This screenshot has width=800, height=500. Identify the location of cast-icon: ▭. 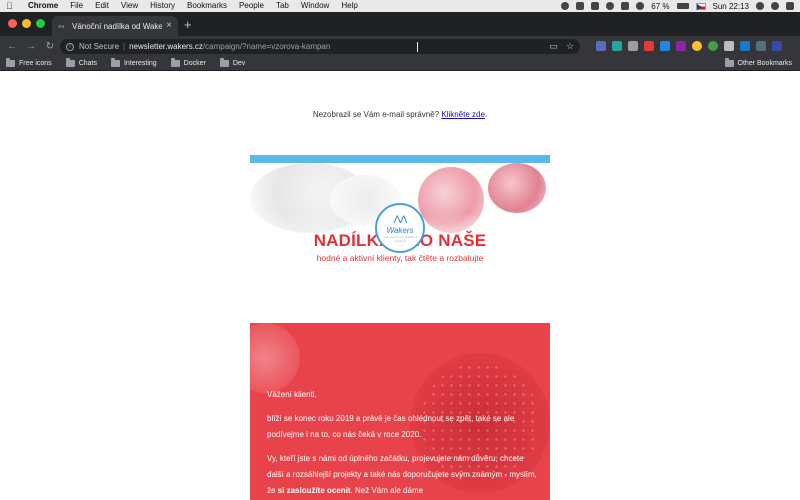
(553, 46).